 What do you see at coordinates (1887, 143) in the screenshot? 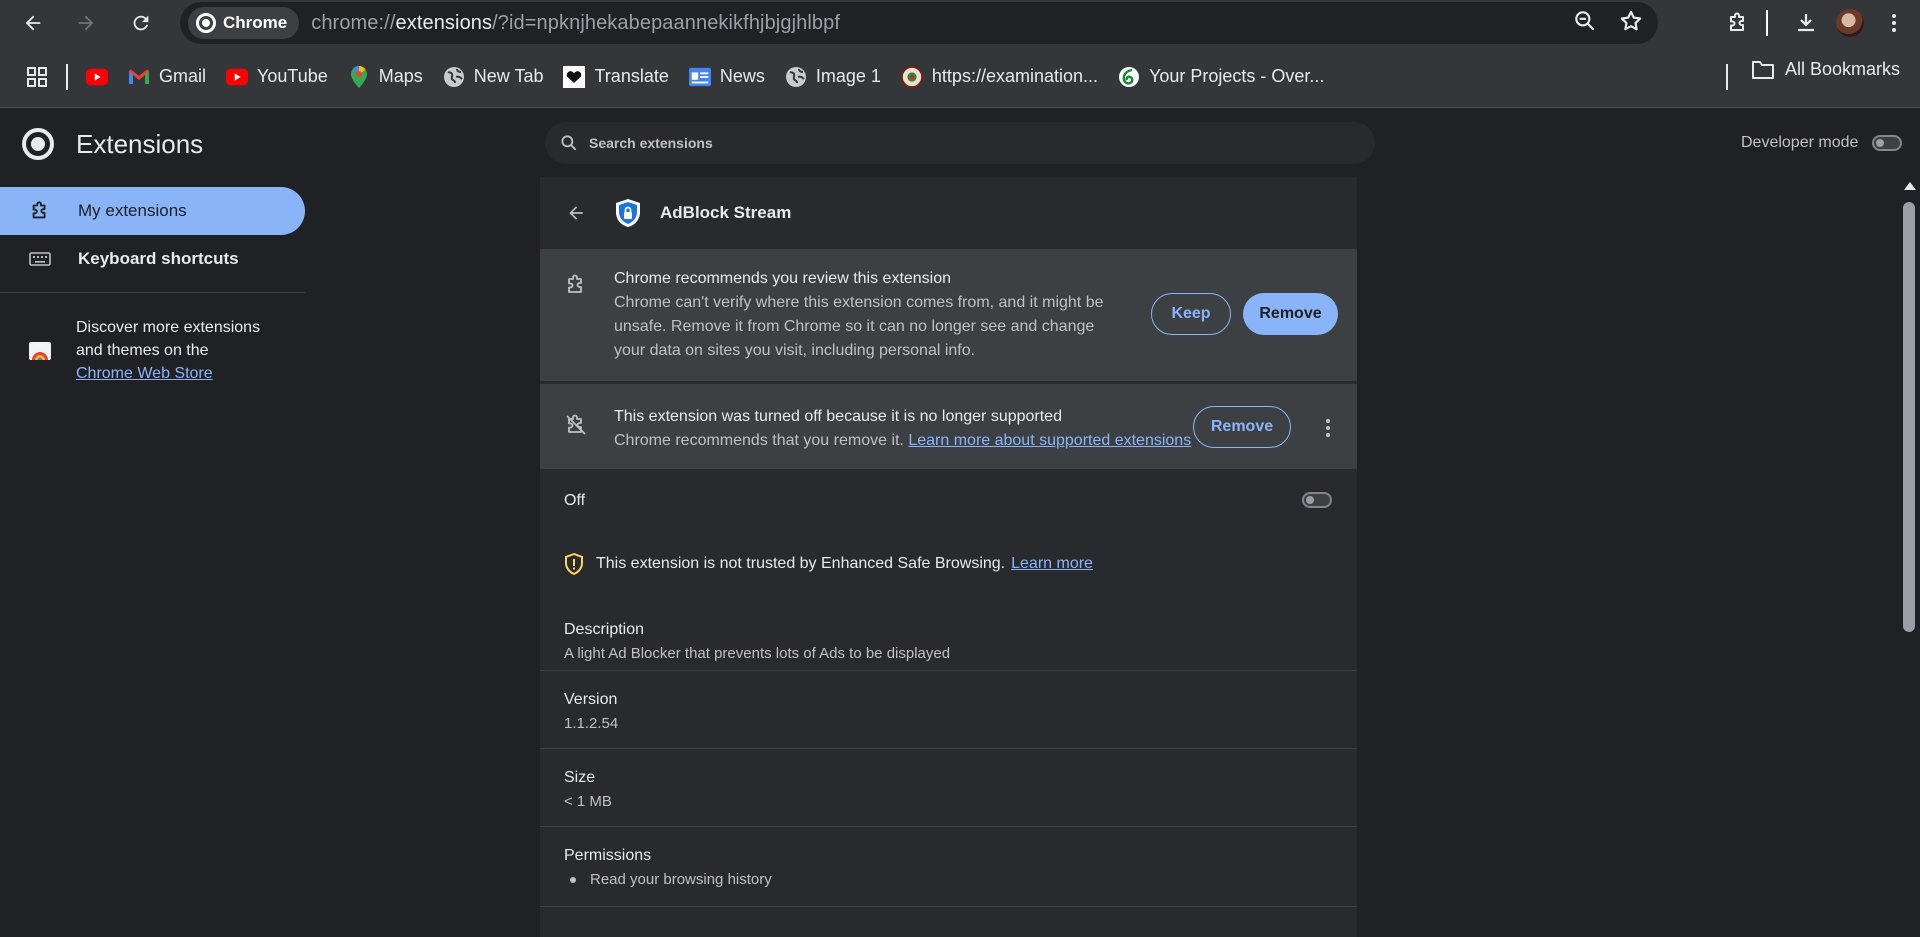
I see `developer-mode-toggle` at bounding box center [1887, 143].